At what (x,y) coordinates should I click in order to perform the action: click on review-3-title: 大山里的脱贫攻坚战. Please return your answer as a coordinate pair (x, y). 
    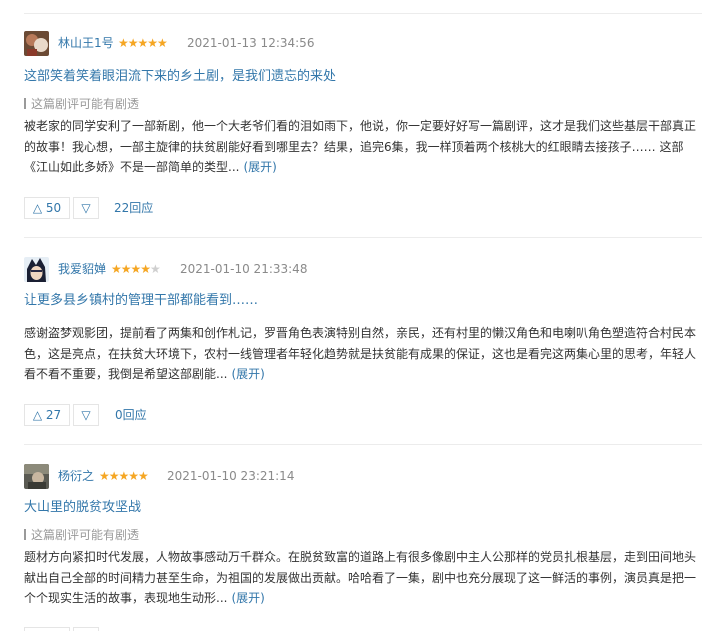
    Looking at the image, I should click on (82, 508).